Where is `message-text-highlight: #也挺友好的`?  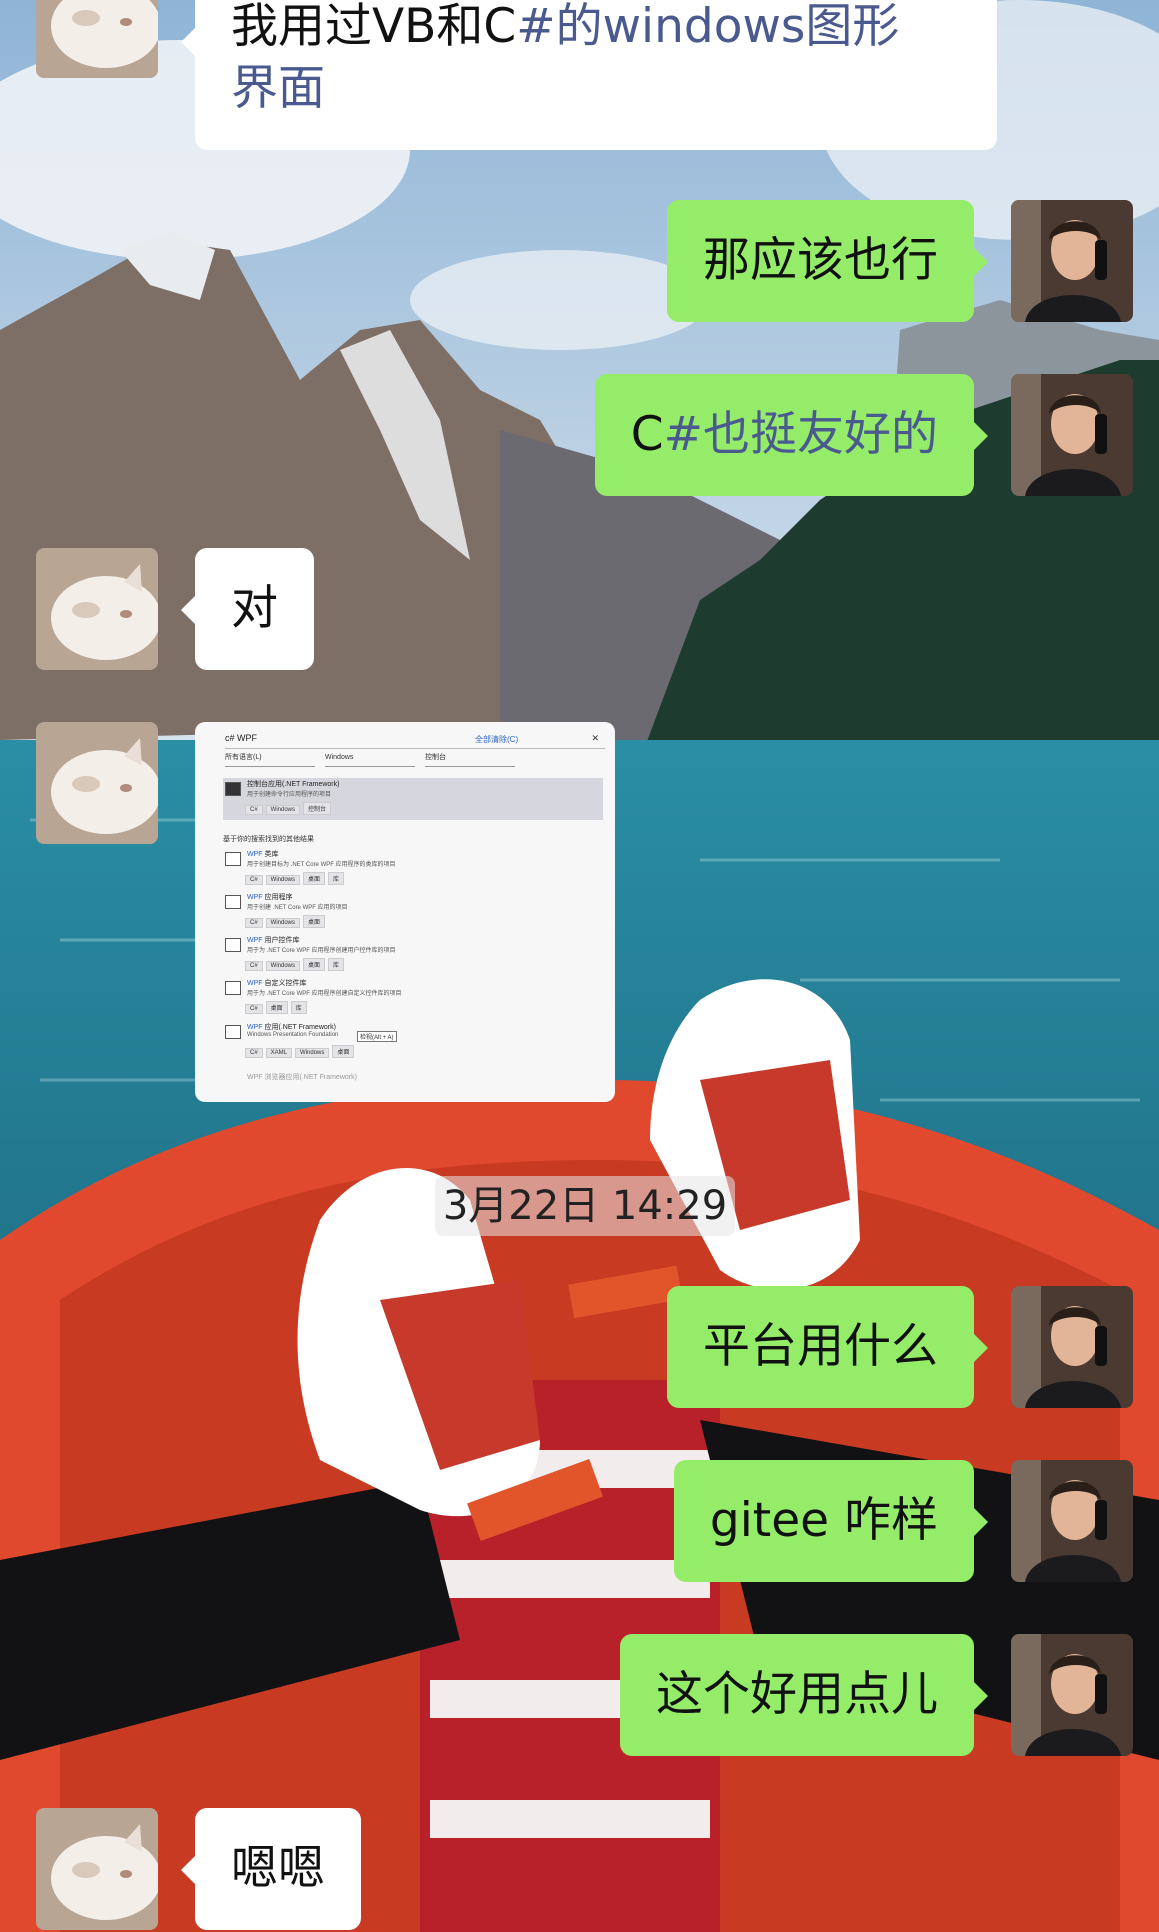
message-text-highlight: #也挺友好的 is located at coordinates (800, 434).